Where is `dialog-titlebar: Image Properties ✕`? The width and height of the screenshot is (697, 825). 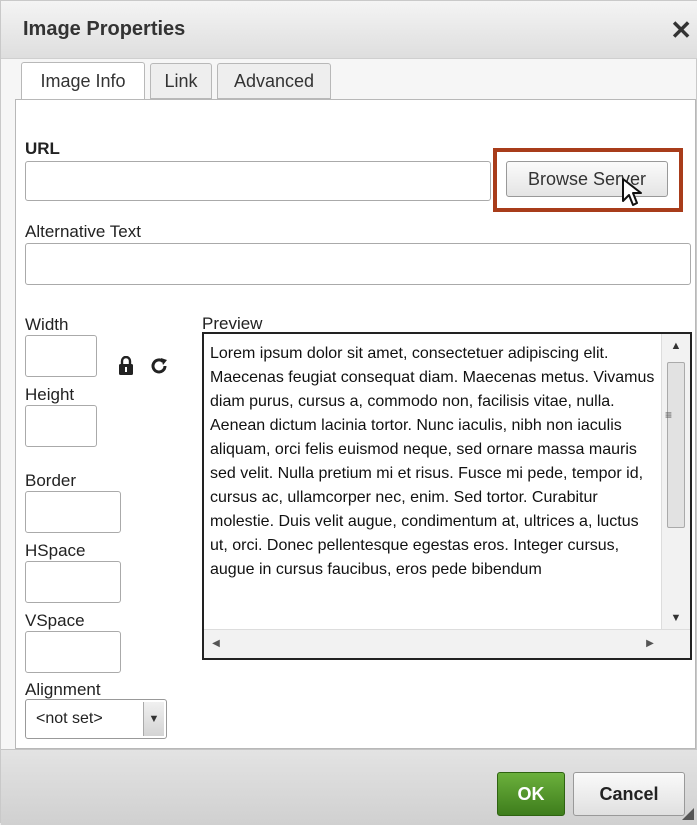 dialog-titlebar: Image Properties ✕ is located at coordinates (349, 30).